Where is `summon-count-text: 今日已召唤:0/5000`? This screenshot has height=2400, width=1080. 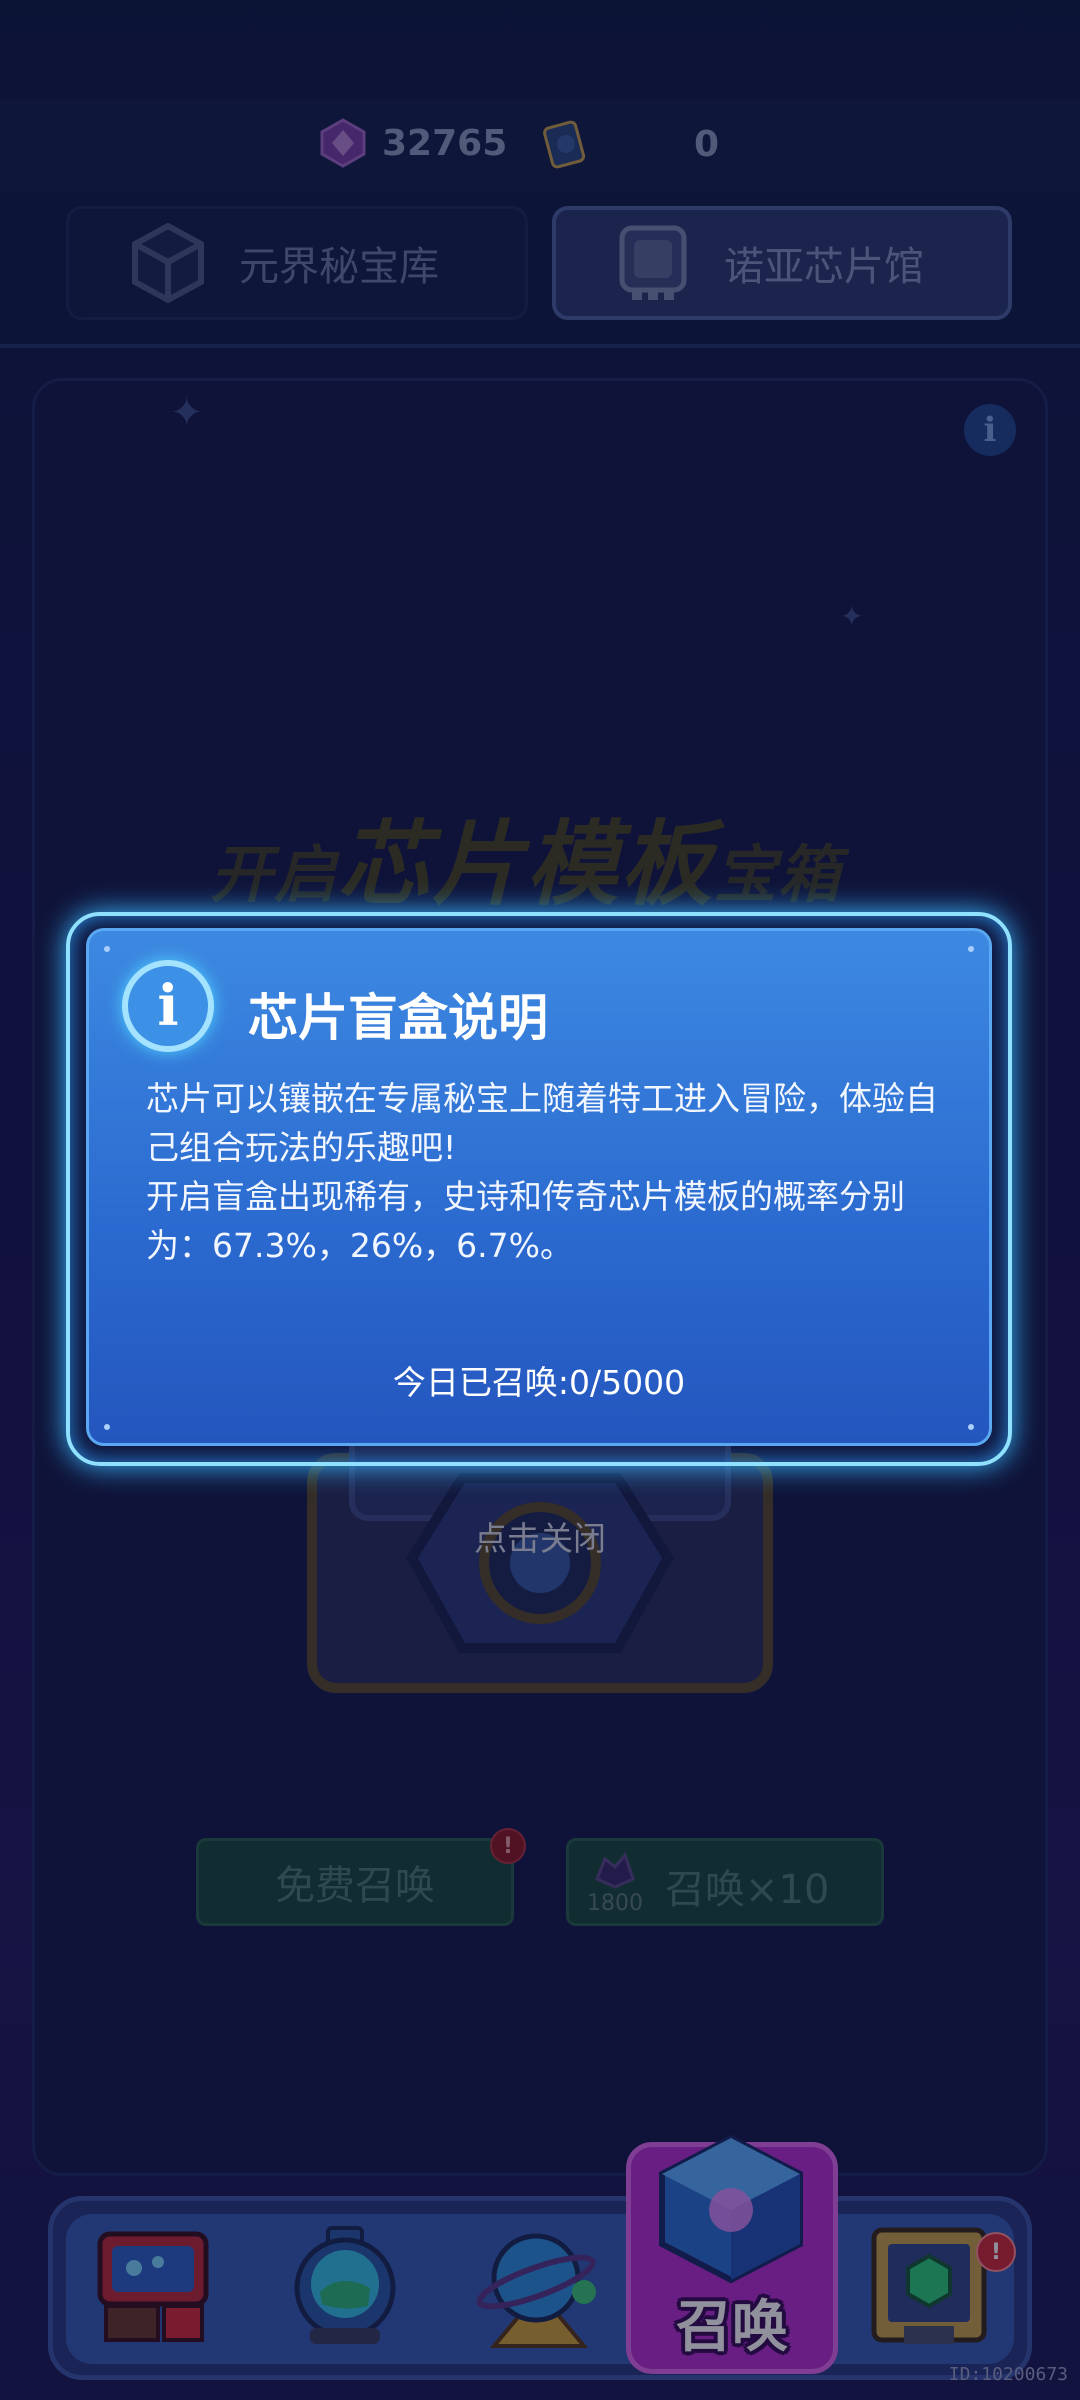 summon-count-text: 今日已召唤:0/5000 is located at coordinates (539, 1382).